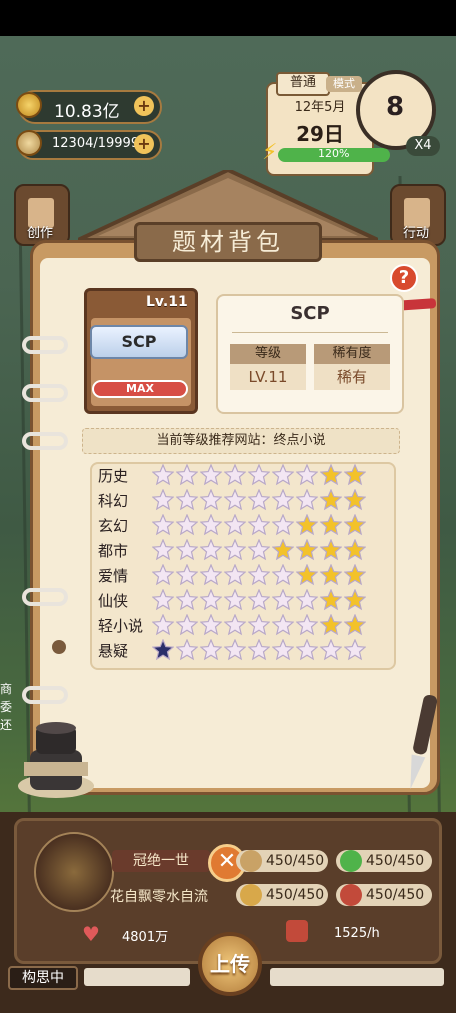 This screenshot has height=1013, width=456. Describe the element at coordinates (228, 18) in the screenshot. I see `status-bar` at that location.